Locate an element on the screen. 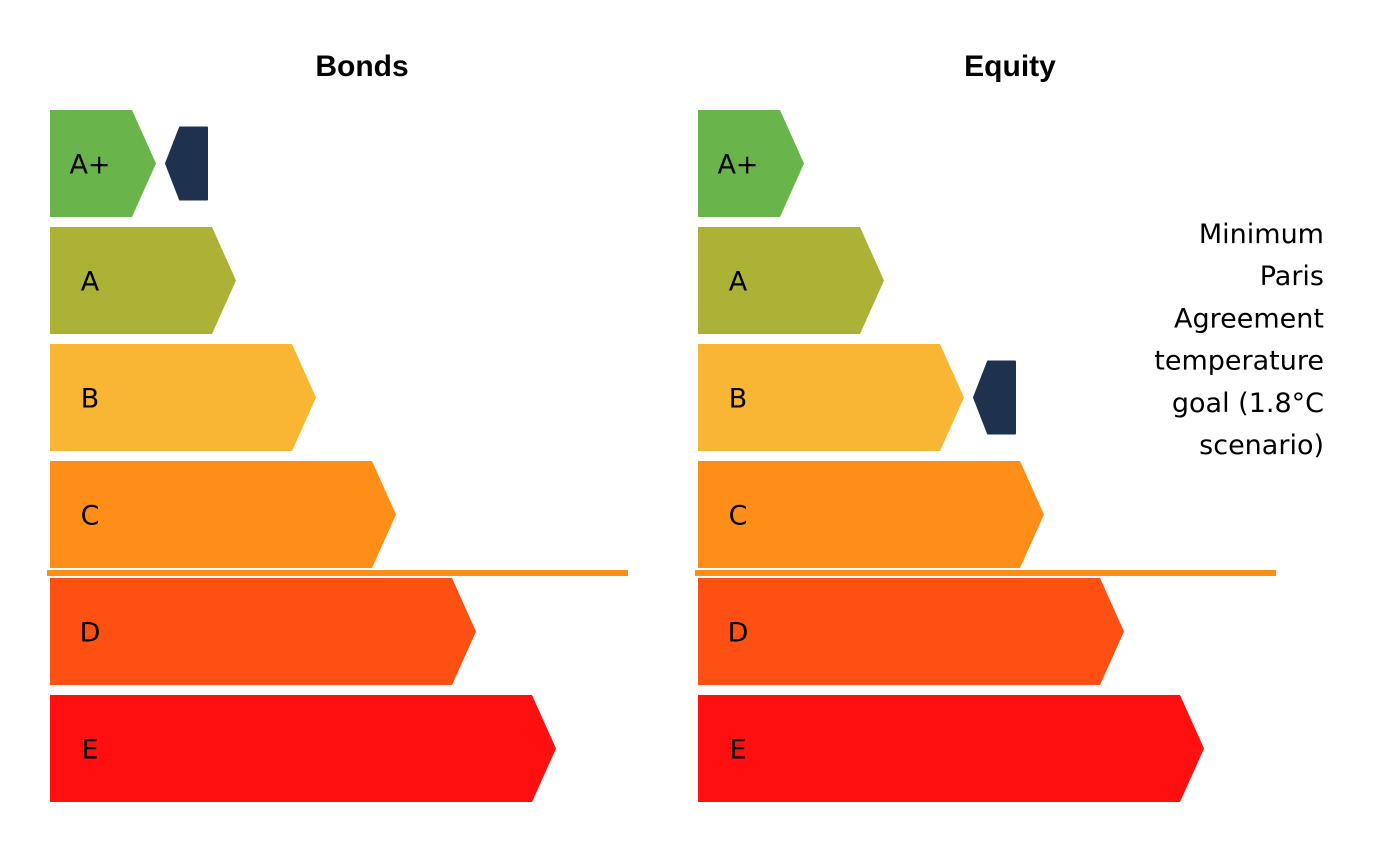 This screenshot has width=1400, height=866. annotation-line: scenario) is located at coordinates (1261, 445).